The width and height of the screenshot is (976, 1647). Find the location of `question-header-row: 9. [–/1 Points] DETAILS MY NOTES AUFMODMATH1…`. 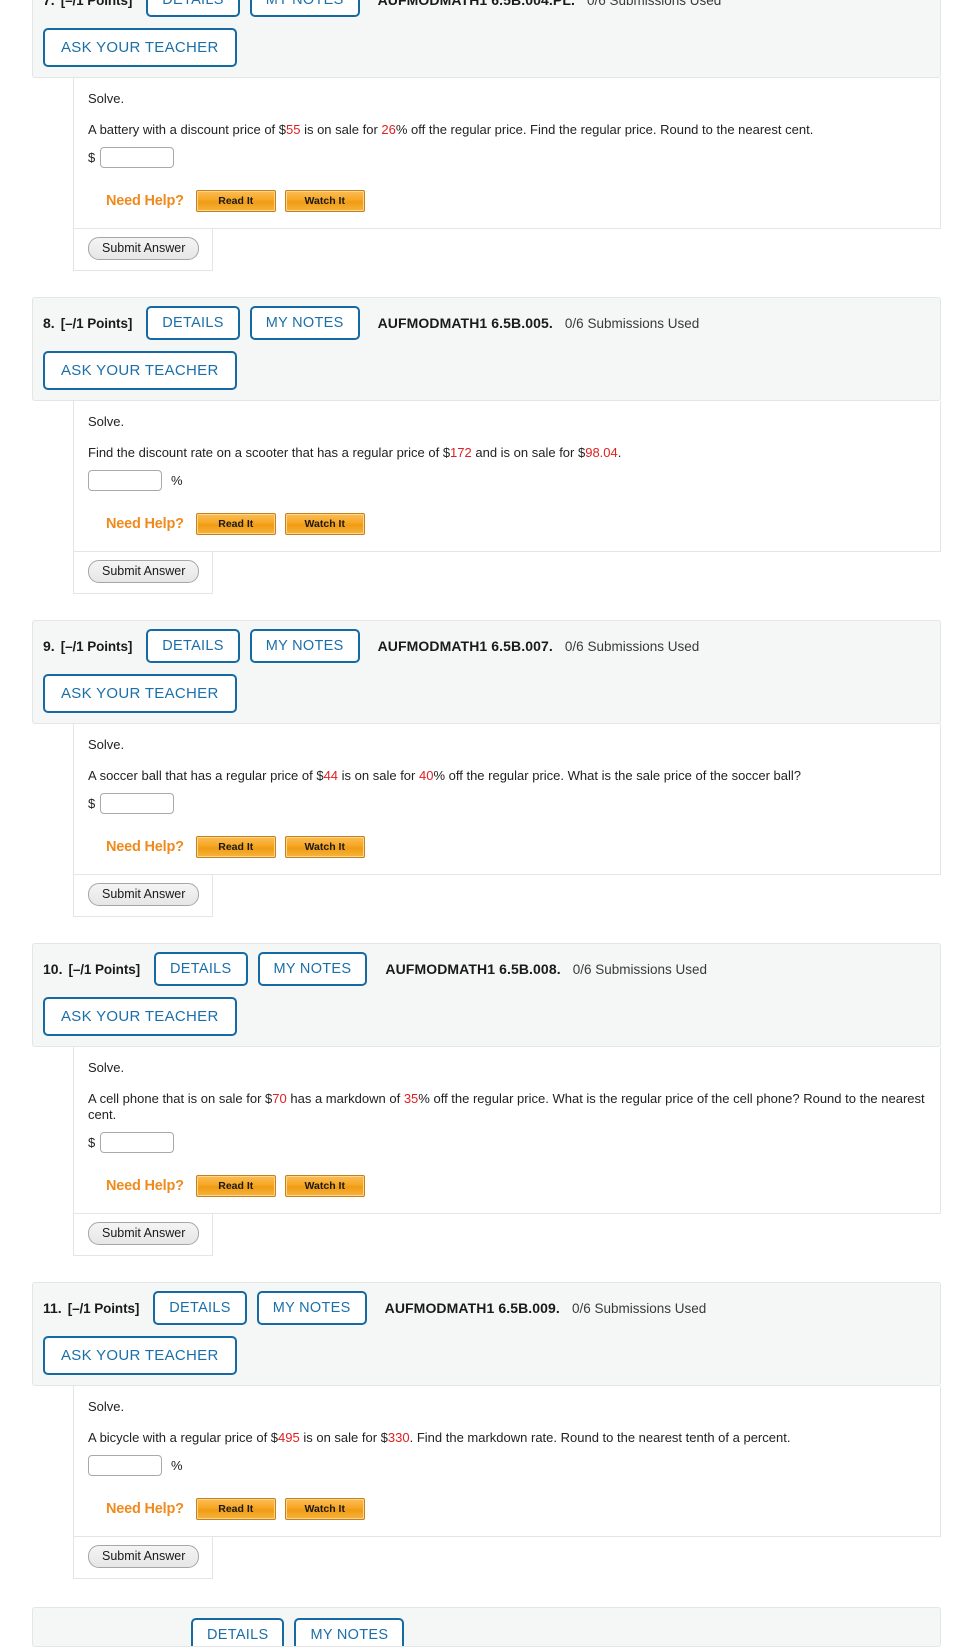

question-header-row: 9. [–/1 Points] DETAILS MY NOTES AUFMODMATH1… is located at coordinates (486, 646).